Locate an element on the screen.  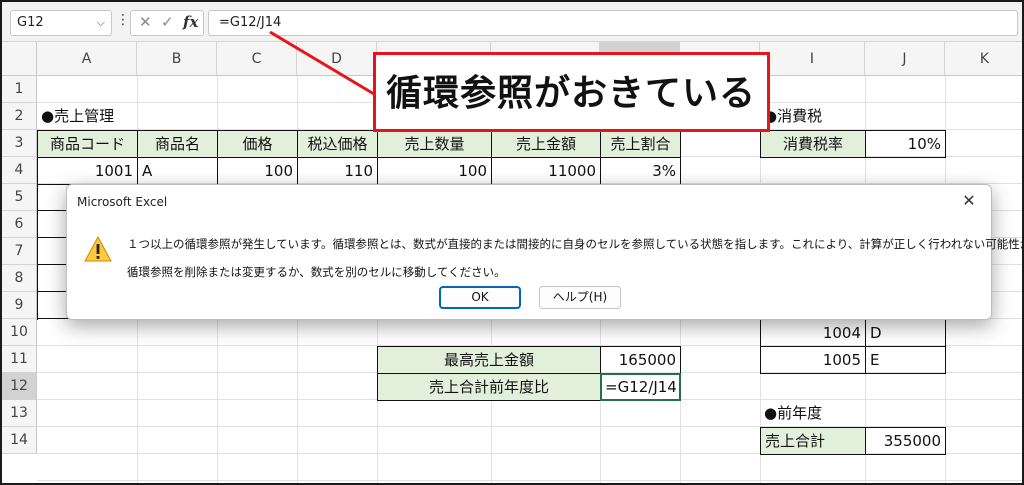
row-header-5: 5 is located at coordinates (19, 197).